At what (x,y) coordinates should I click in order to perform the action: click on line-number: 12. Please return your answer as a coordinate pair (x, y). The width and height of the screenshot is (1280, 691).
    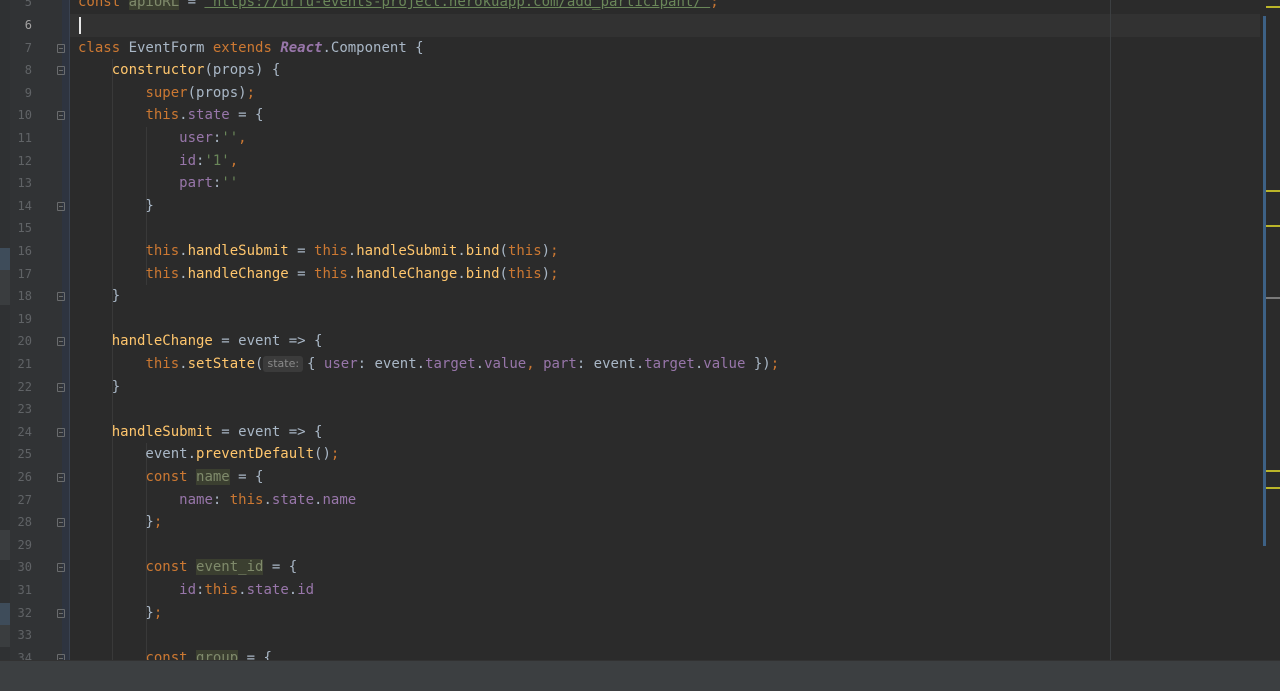
    Looking at the image, I should click on (21, 161).